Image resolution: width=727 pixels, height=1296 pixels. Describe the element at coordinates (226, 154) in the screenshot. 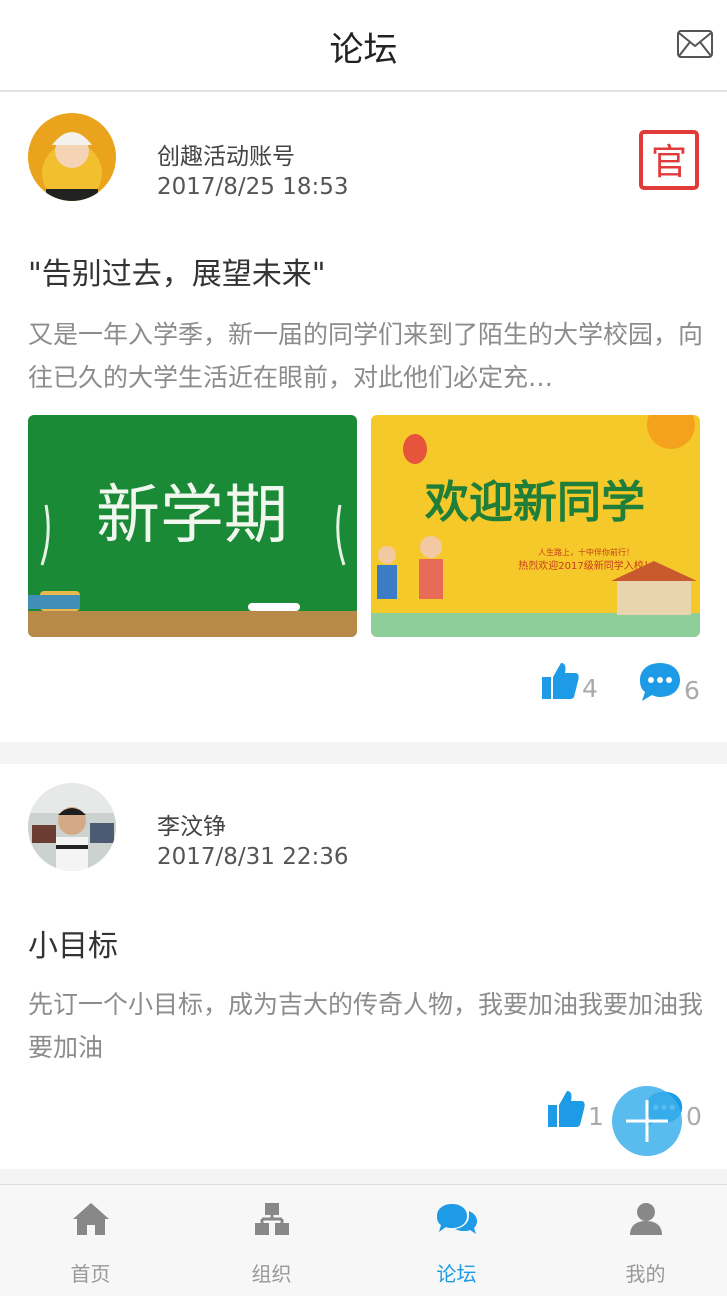

I see `author-name: 创趣活动账号` at that location.